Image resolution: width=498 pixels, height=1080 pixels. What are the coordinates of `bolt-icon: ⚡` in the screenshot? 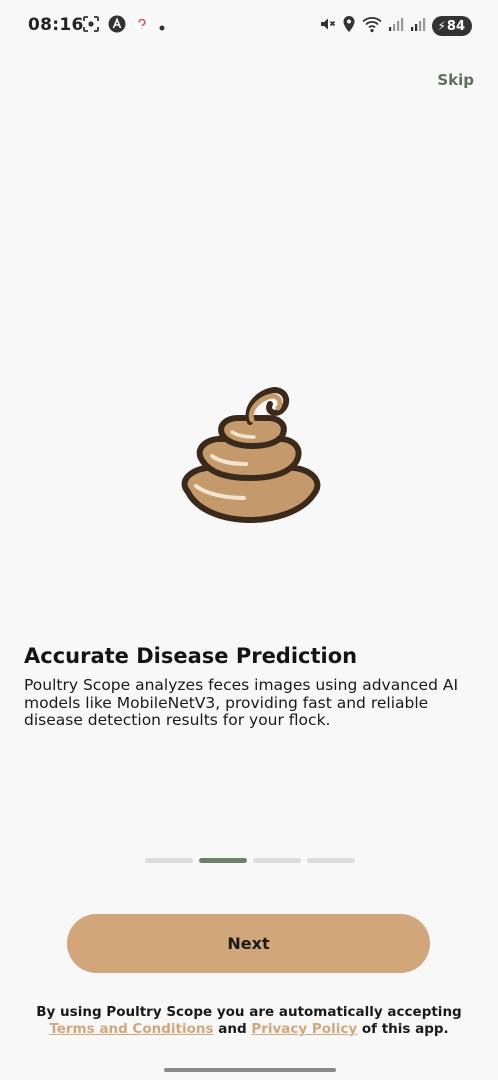 It's located at (441, 26).